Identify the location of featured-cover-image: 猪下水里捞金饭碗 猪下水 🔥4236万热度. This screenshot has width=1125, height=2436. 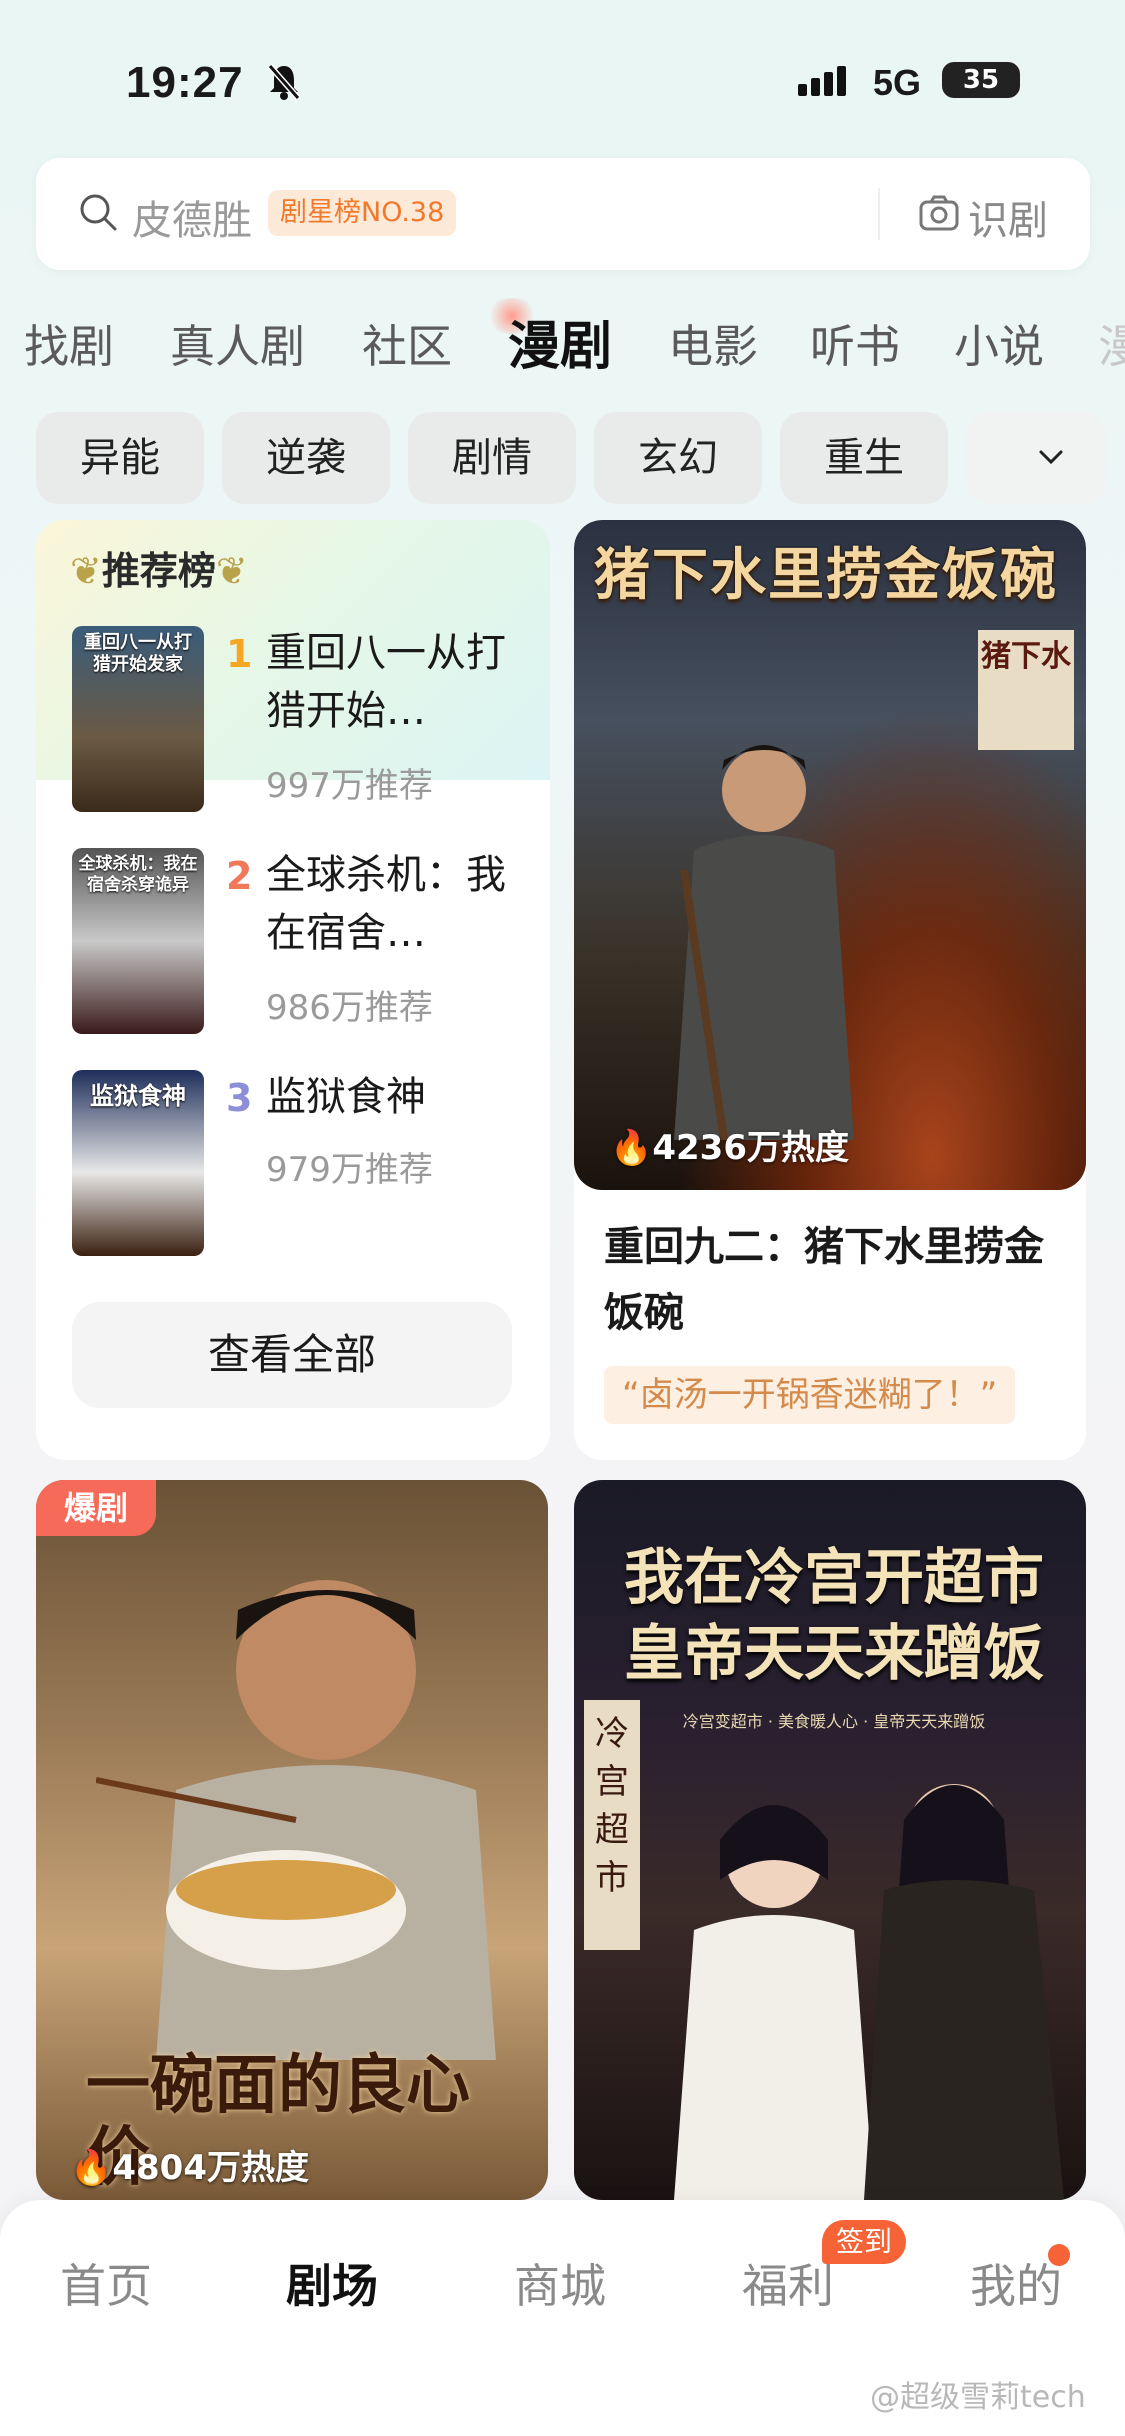
(830, 855).